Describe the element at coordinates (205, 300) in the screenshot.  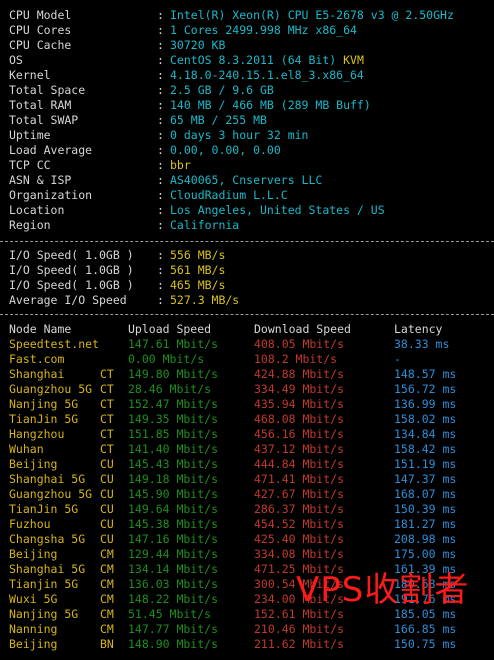
I see `io-value: 527.3 MB/s` at that location.